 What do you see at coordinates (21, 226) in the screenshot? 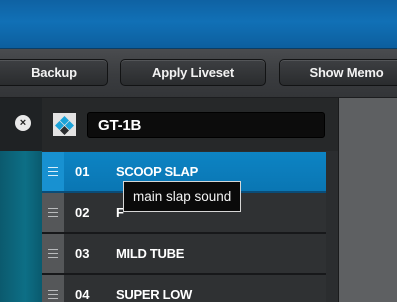
I see `liveset-color-strip` at bounding box center [21, 226].